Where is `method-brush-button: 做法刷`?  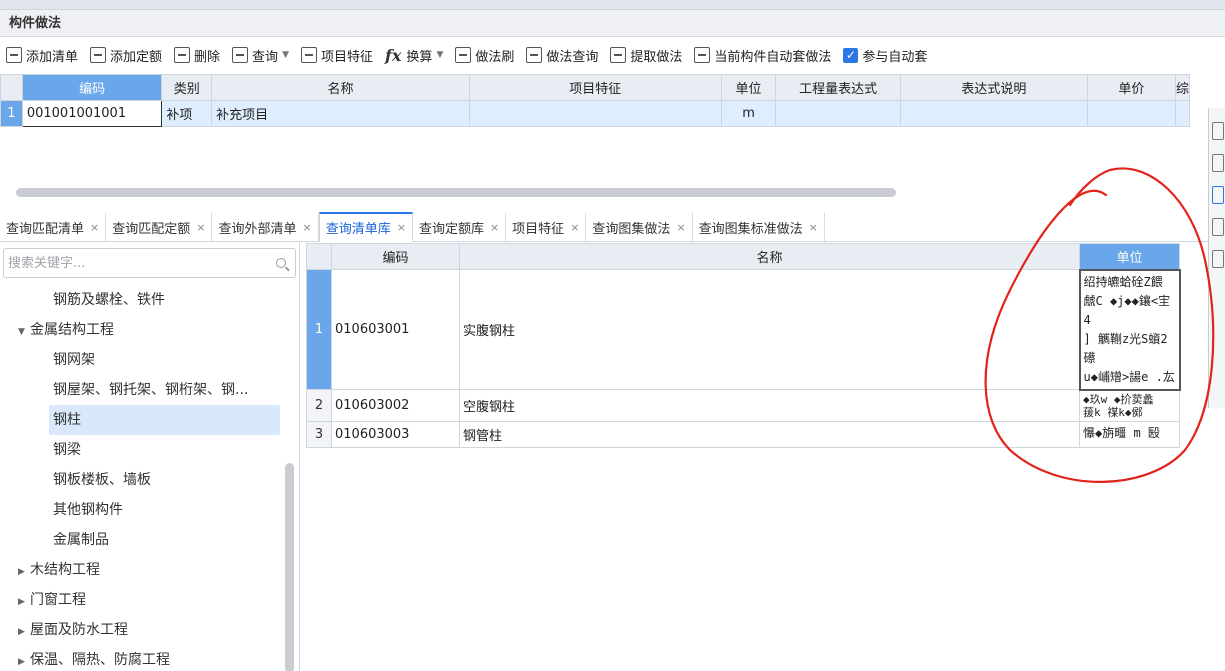
method-brush-button: 做法刷 is located at coordinates (484, 55).